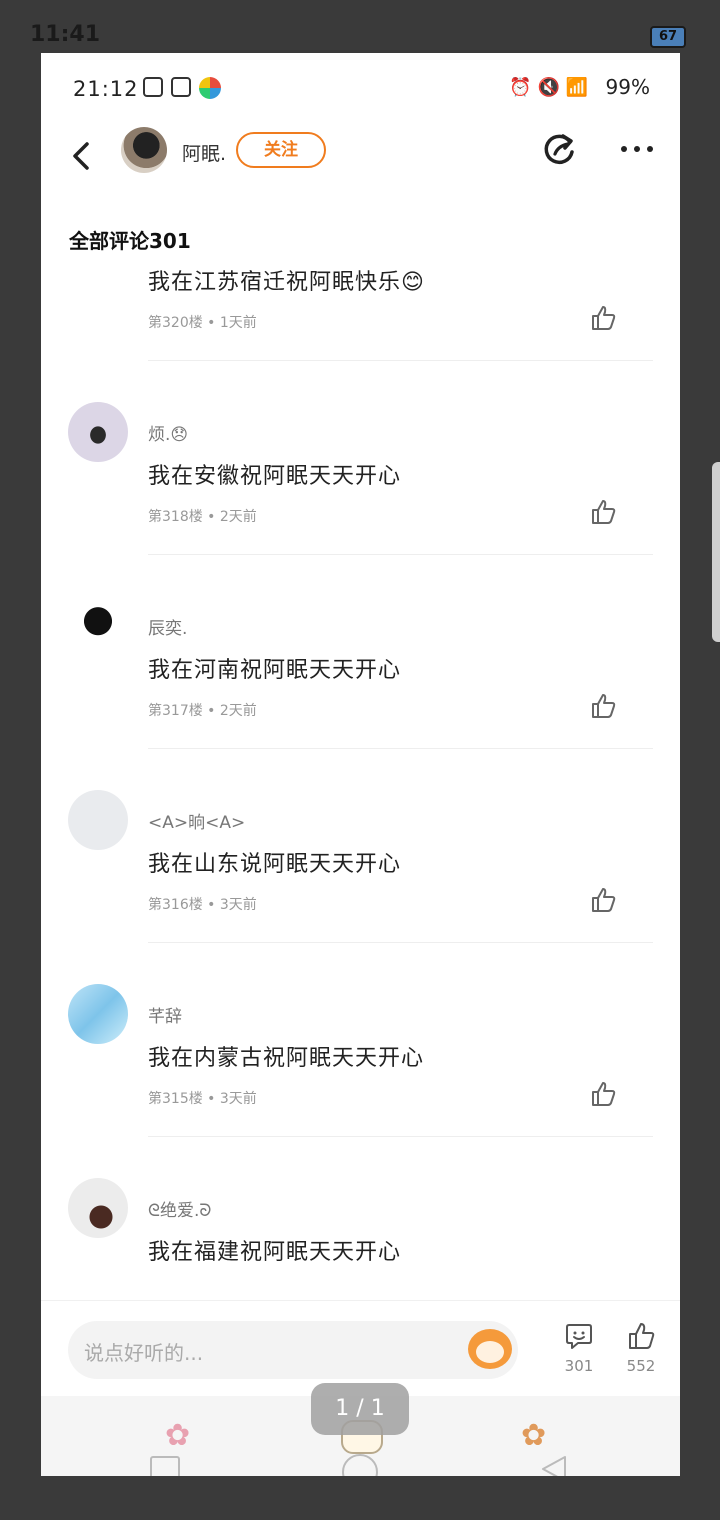 The image size is (720, 1520). Describe the element at coordinates (579, 1366) in the screenshot. I see `comment-count: 301` at that location.